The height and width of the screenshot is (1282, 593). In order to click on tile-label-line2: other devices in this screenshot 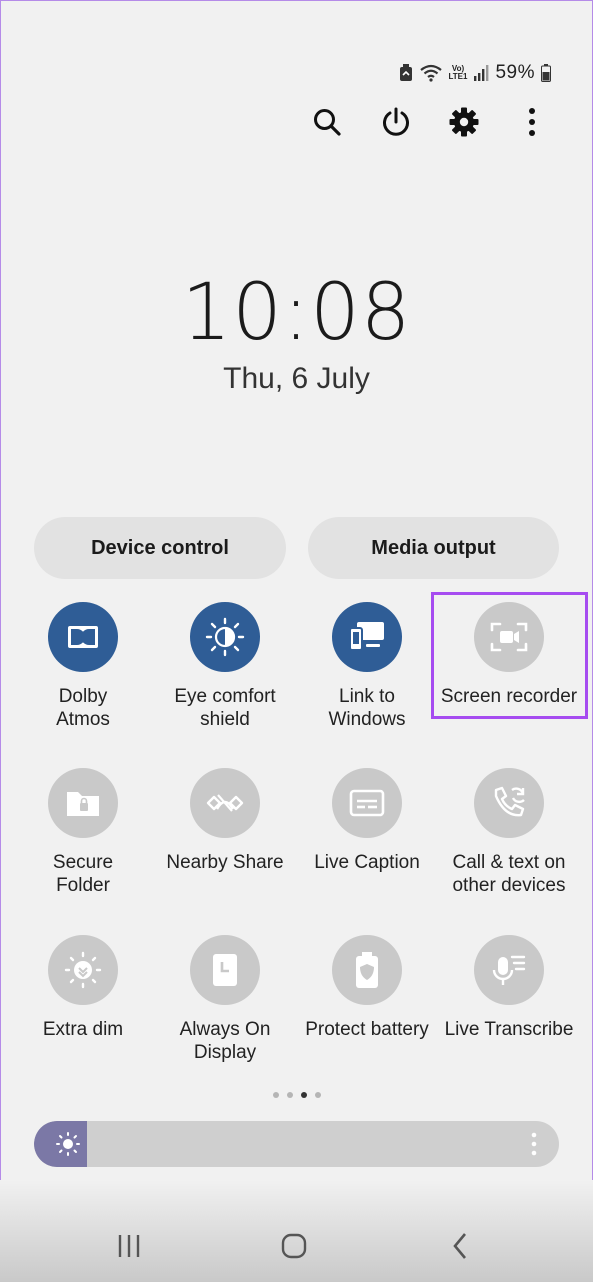, I will do `click(509, 885)`.